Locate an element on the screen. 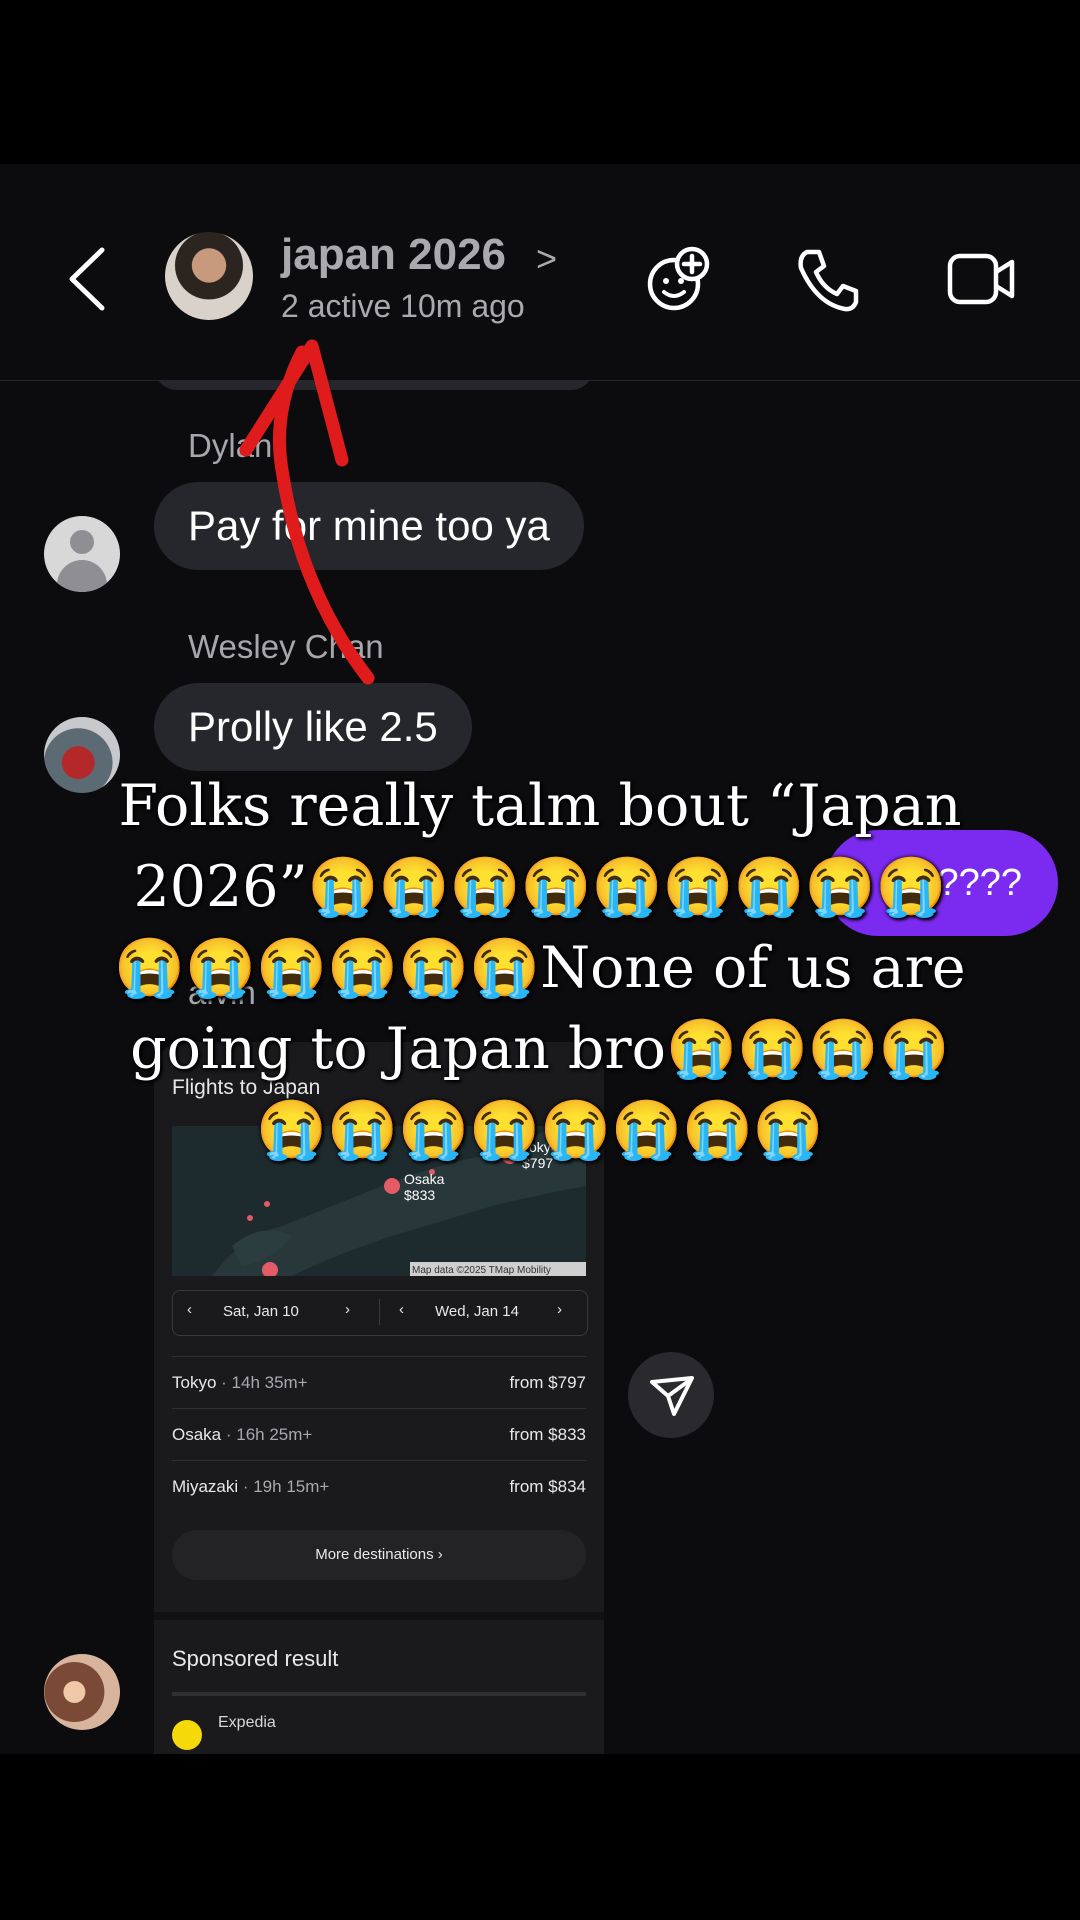 This screenshot has height=1920, width=1080. more-destinations-label: More destinations is located at coordinates (374, 1554).